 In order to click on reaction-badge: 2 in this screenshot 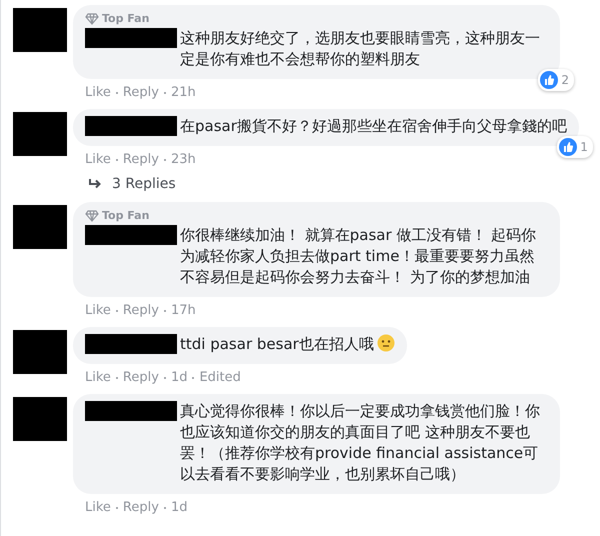, I will do `click(556, 80)`.